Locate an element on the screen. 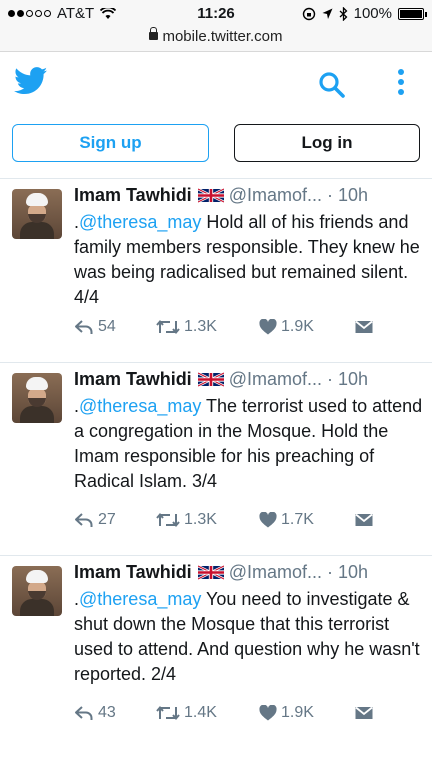  reply-button: 43 is located at coordinates (115, 713).